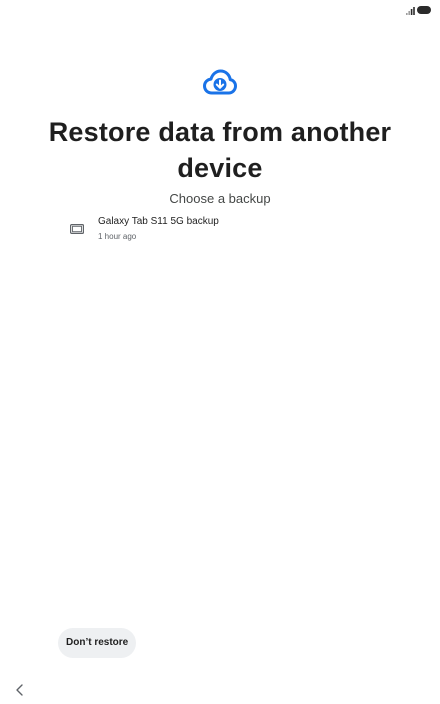  I want to click on page-title: Restore data from another device, so click(220, 150).